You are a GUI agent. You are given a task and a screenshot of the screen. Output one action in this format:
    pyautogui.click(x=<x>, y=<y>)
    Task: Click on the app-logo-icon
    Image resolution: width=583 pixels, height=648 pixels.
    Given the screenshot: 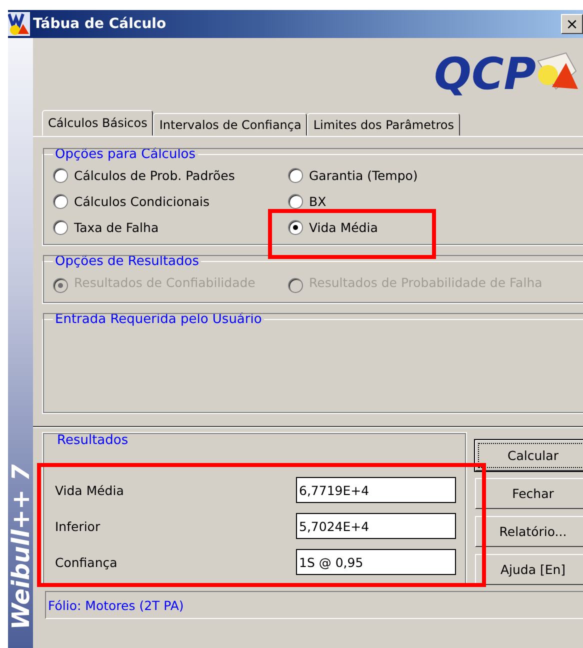 What is the action you would take?
    pyautogui.click(x=19, y=24)
    